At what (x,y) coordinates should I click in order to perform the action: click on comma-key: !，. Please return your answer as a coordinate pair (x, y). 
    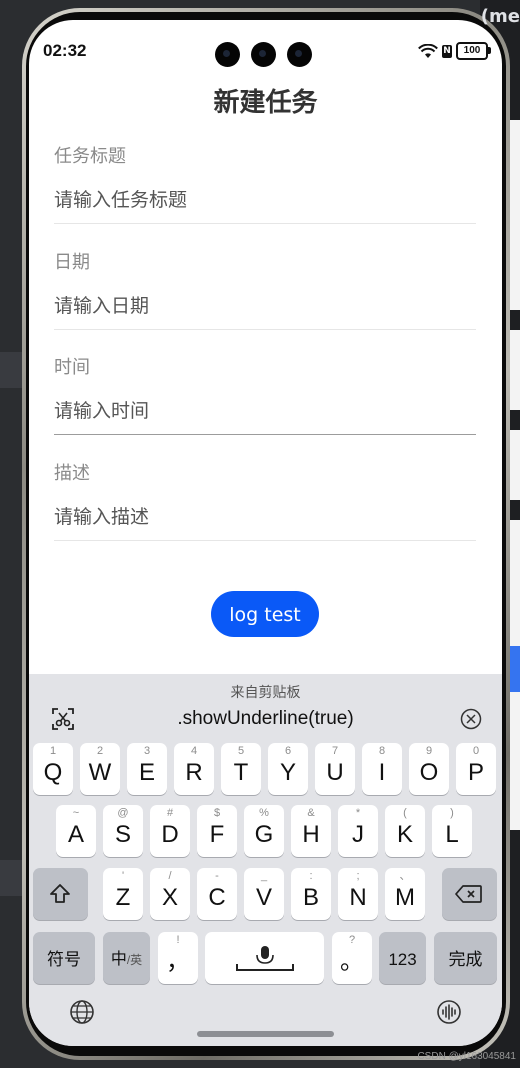
    Looking at the image, I should click on (178, 958).